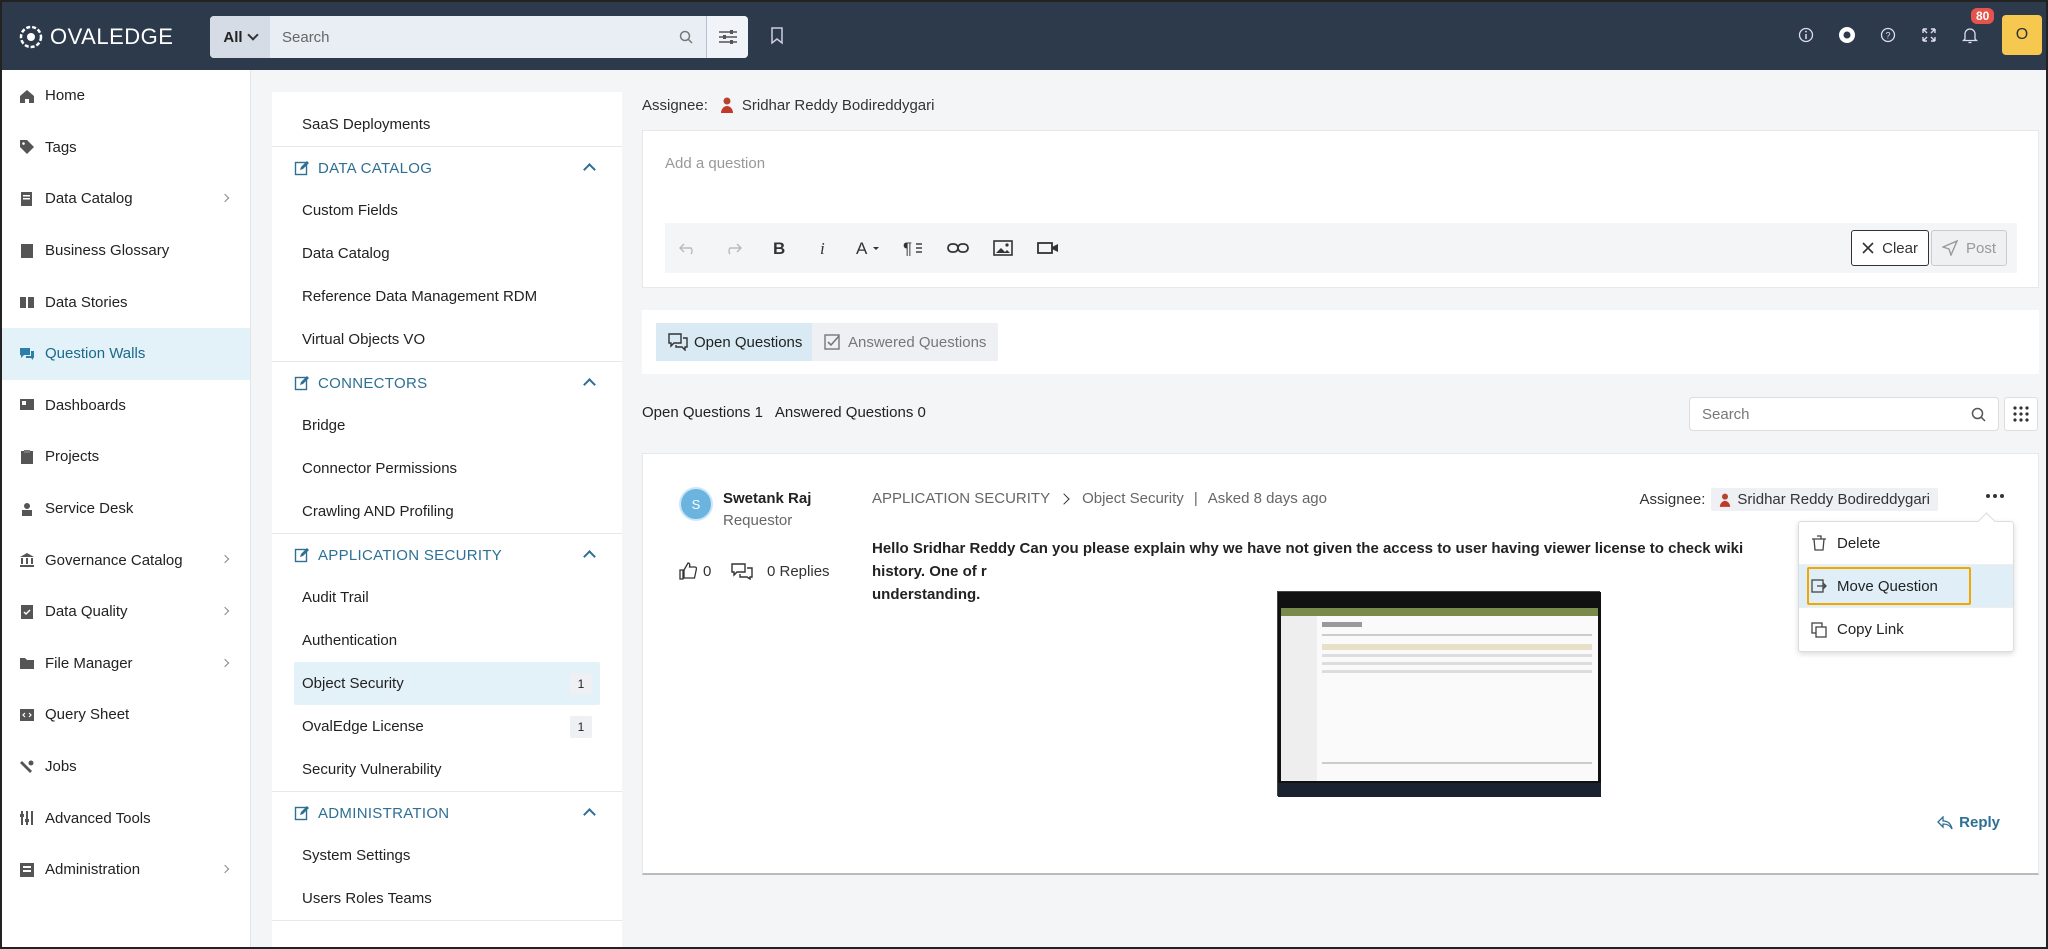 Image resolution: width=2048 pixels, height=949 pixels. What do you see at coordinates (1805, 35) in the screenshot?
I see `info-icon` at bounding box center [1805, 35].